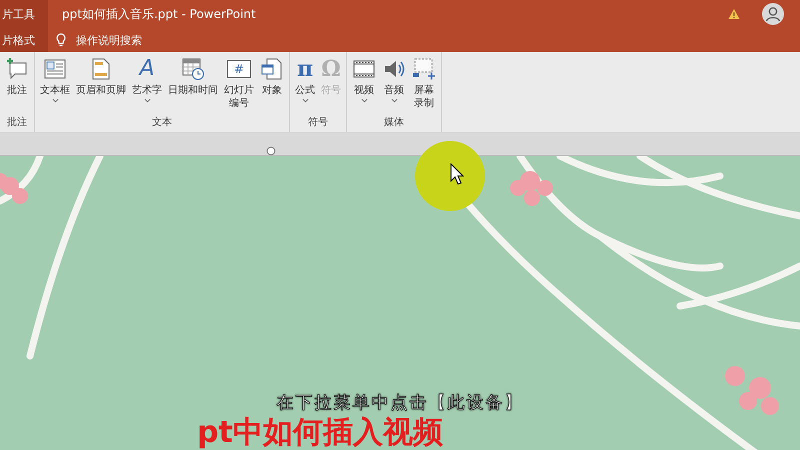 The width and height of the screenshot is (800, 450). What do you see at coordinates (24, 14) in the screenshot?
I see `context-tab-label: 片工具` at bounding box center [24, 14].